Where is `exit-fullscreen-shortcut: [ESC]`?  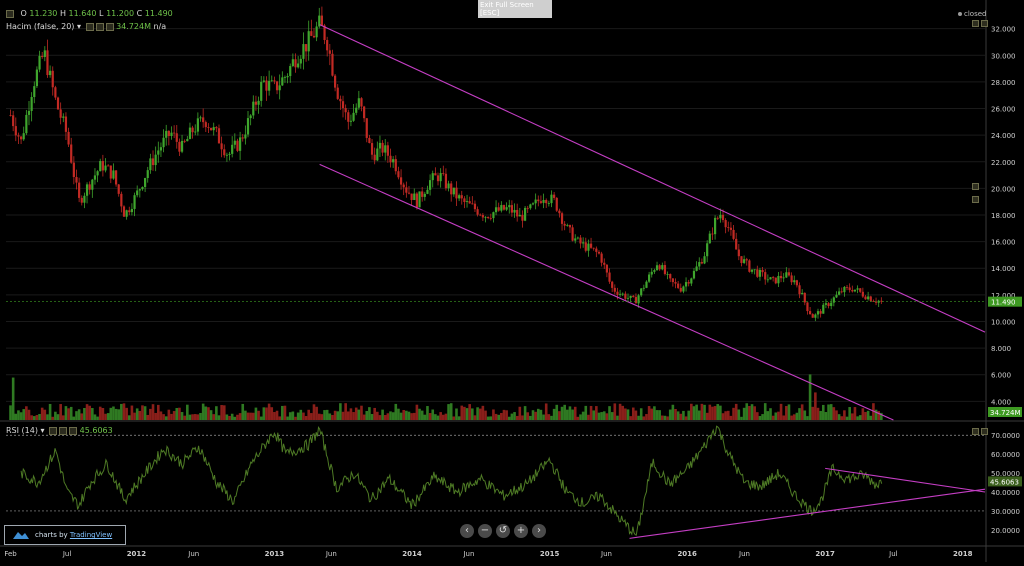
exit-fullscreen-shortcut: [ESC] is located at coordinates (490, 13).